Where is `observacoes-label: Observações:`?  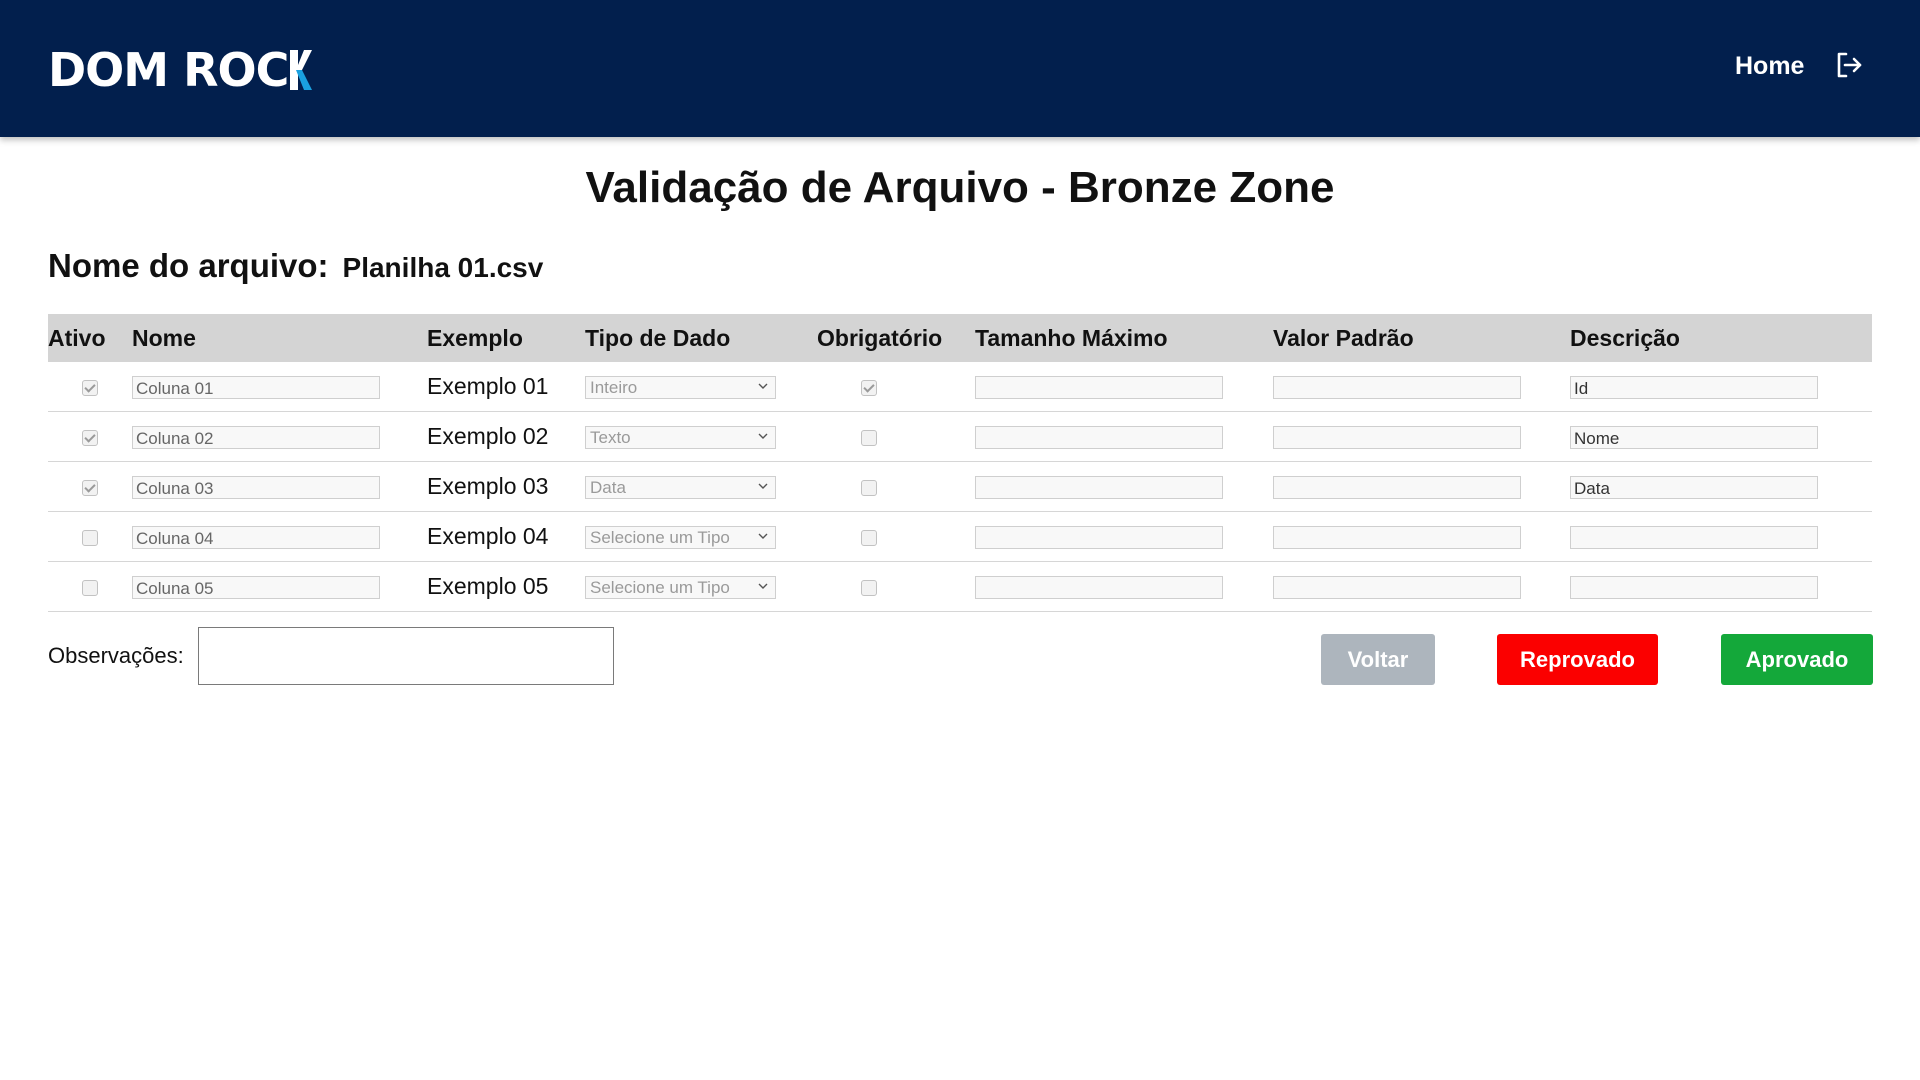 observacoes-label: Observações: is located at coordinates (116, 655).